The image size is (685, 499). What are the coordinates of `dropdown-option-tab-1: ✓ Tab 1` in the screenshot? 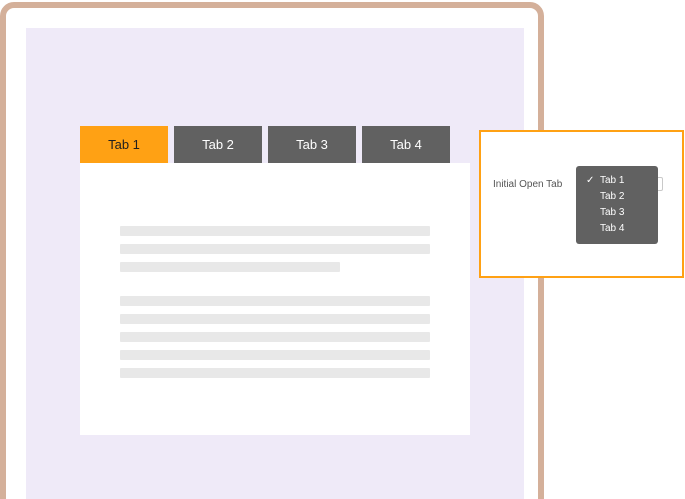 It's located at (617, 181).